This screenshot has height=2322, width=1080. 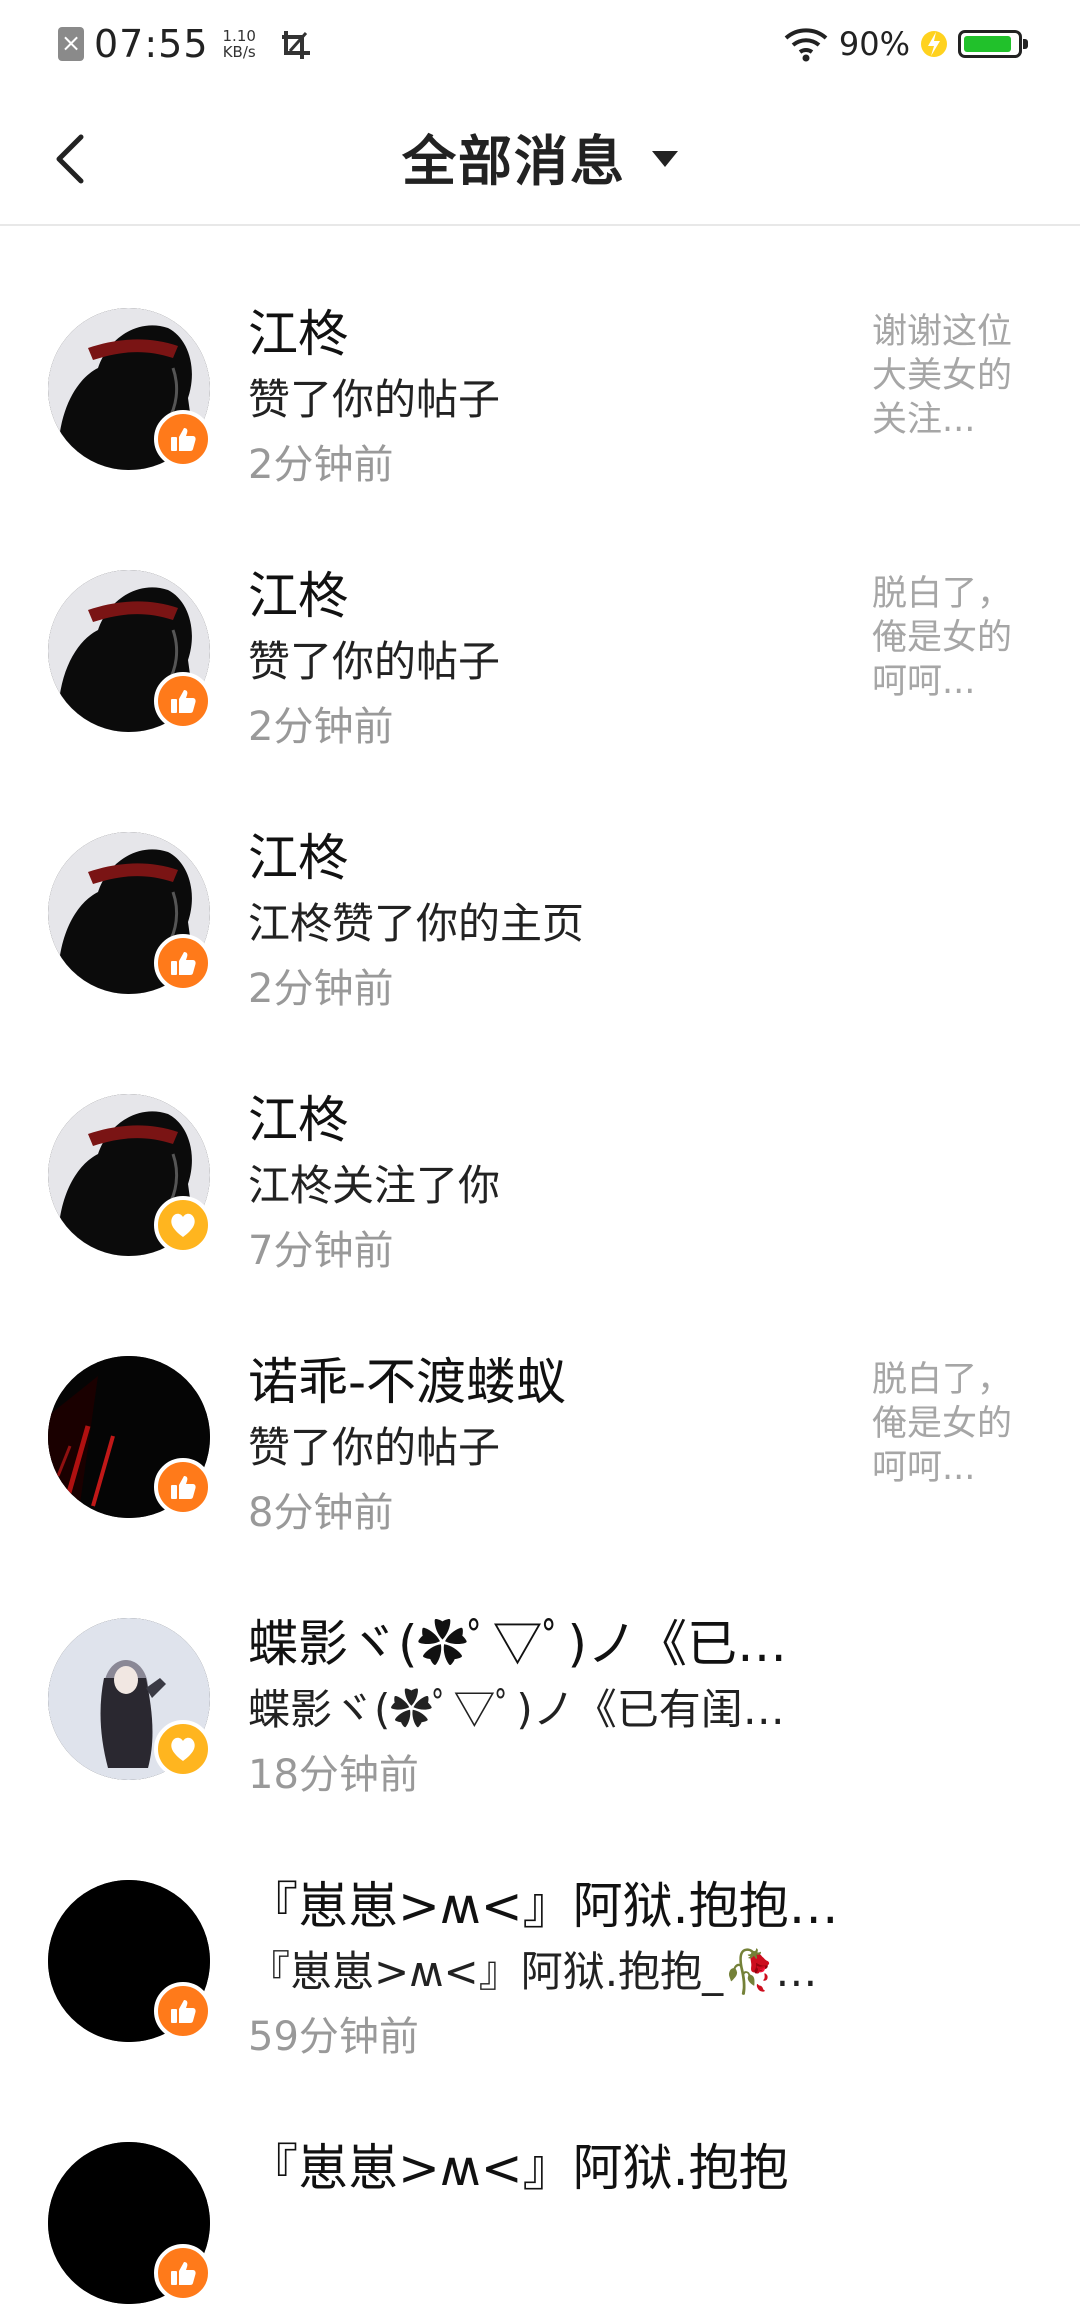 I want to click on message-item: 江柊 江柊关注了你 7分钟前, so click(x=540, y=1143).